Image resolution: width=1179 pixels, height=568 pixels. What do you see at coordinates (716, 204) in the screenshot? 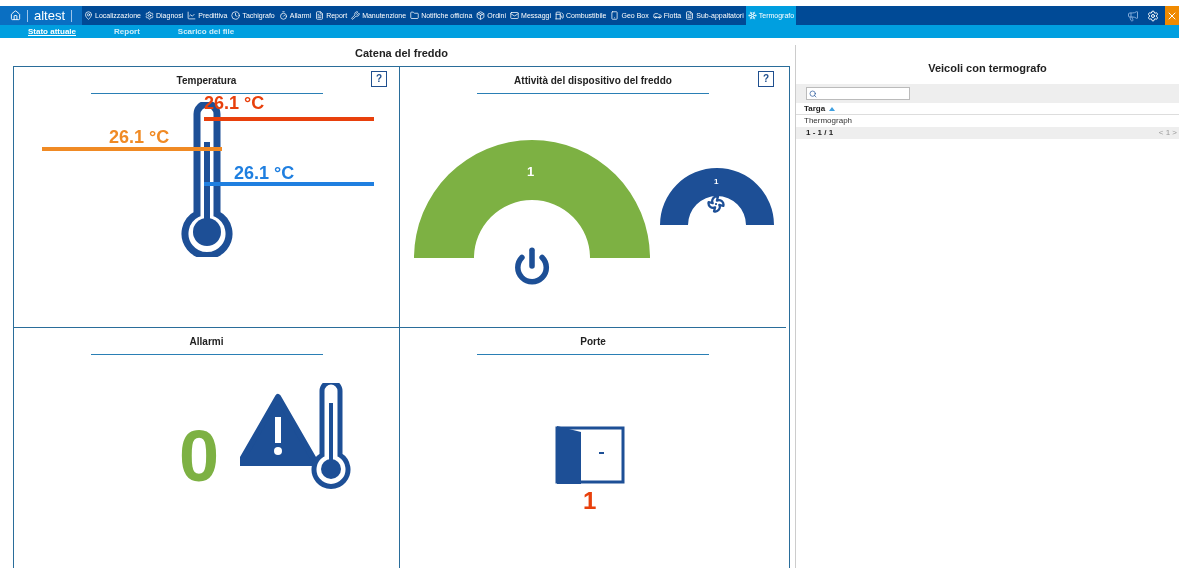
I see `fan-icon` at bounding box center [716, 204].